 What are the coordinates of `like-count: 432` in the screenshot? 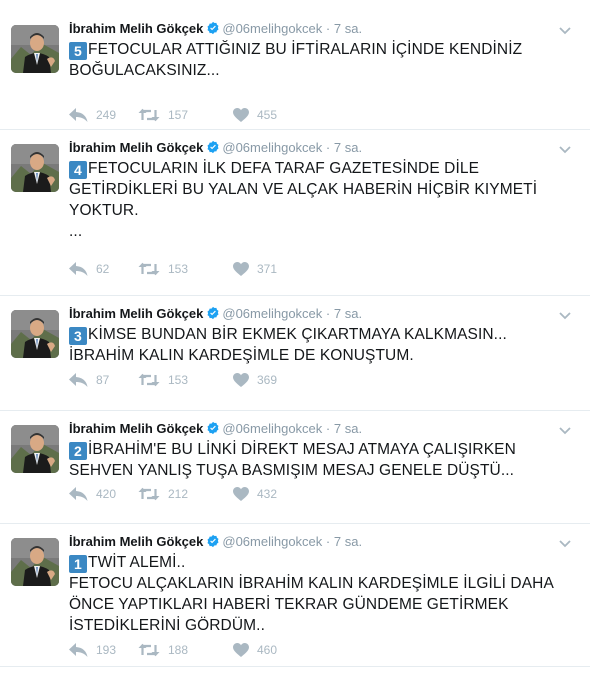 It's located at (267, 494).